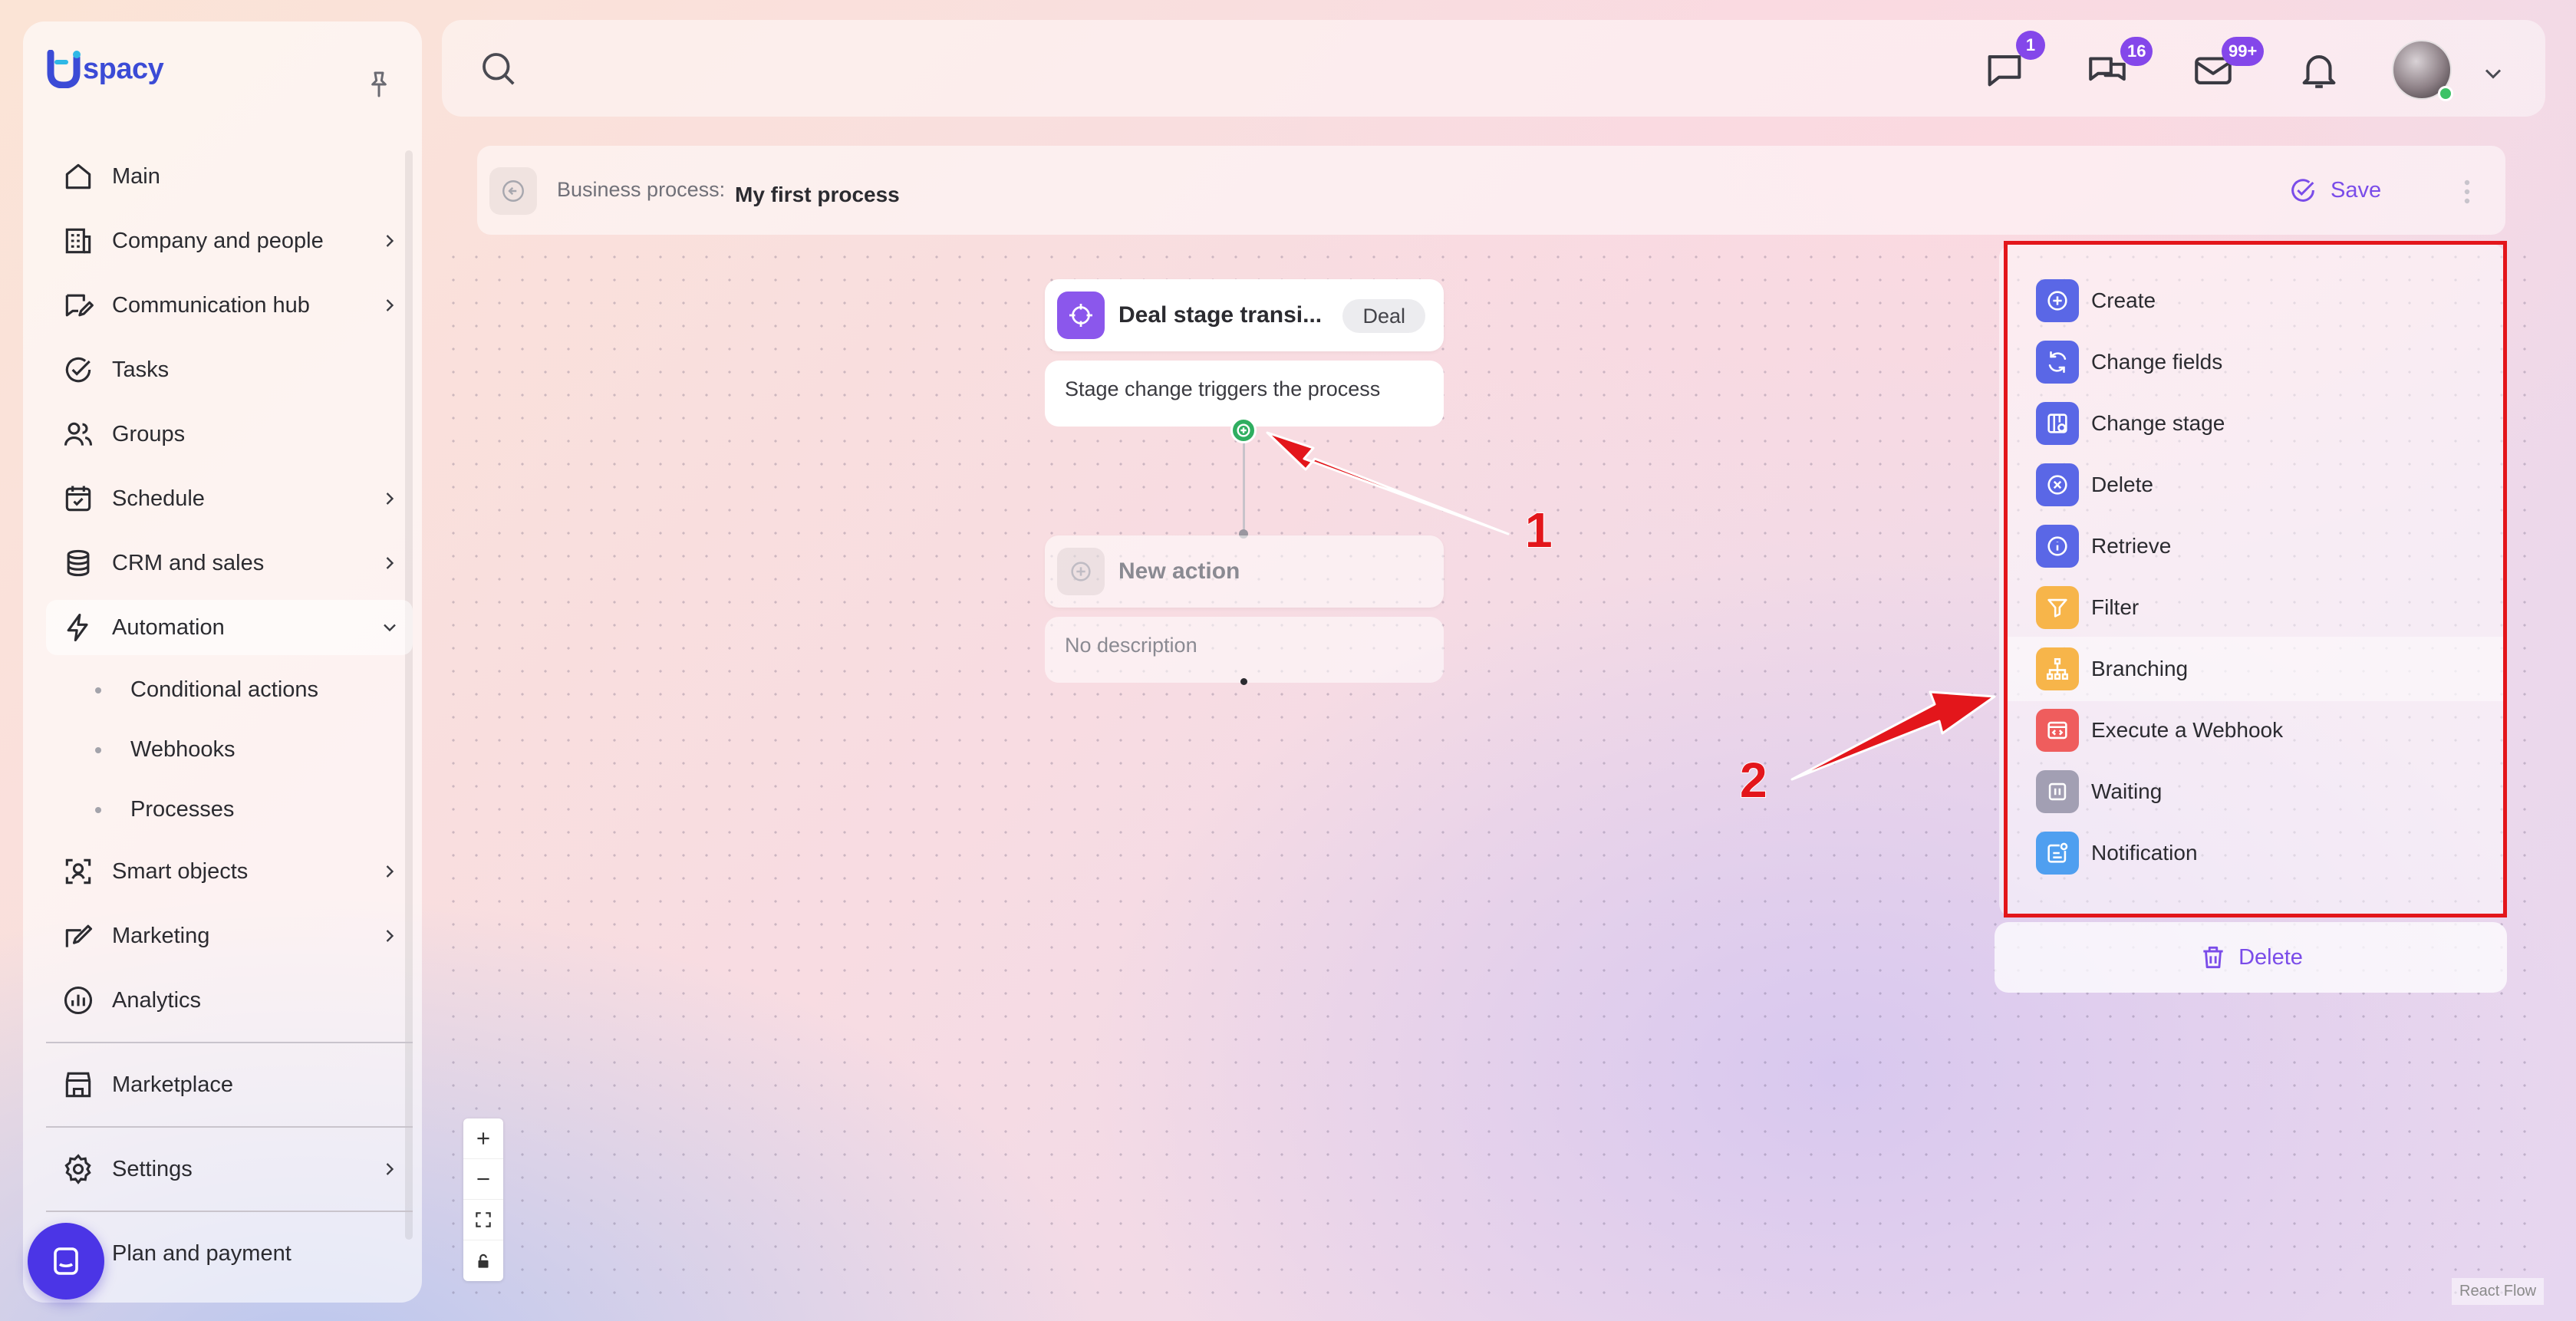 This screenshot has height=1321, width=2576. What do you see at coordinates (1631, 606) in the screenshot?
I see `annotation-arrows` at bounding box center [1631, 606].